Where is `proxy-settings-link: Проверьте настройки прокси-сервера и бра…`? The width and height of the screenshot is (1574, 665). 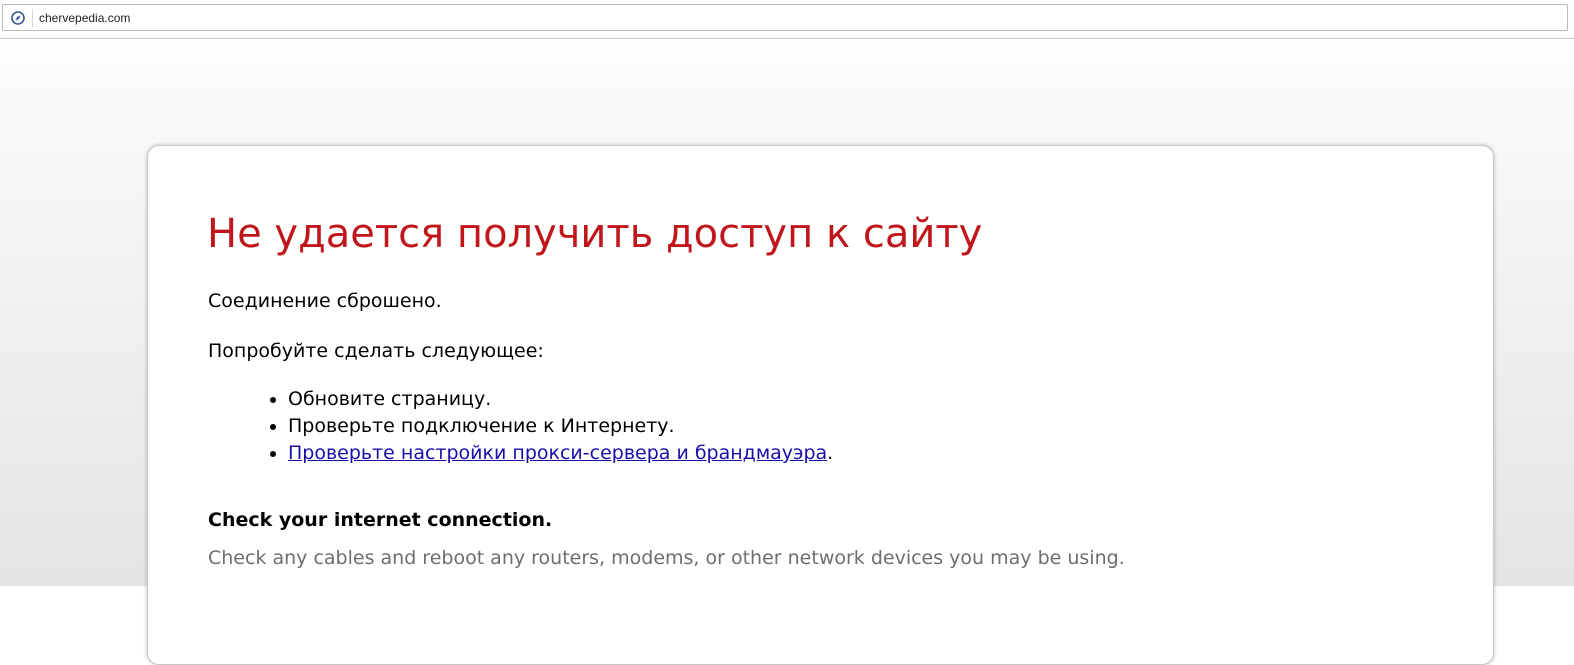 proxy-settings-link: Проверьте настройки прокси-сервера и бра… is located at coordinates (557, 453).